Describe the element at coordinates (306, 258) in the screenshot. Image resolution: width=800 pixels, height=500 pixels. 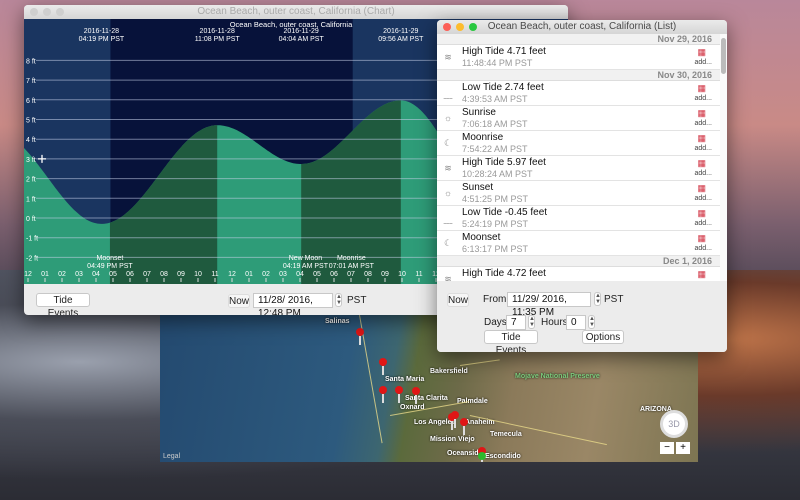
I see `astro-event-label: New Moon` at that location.